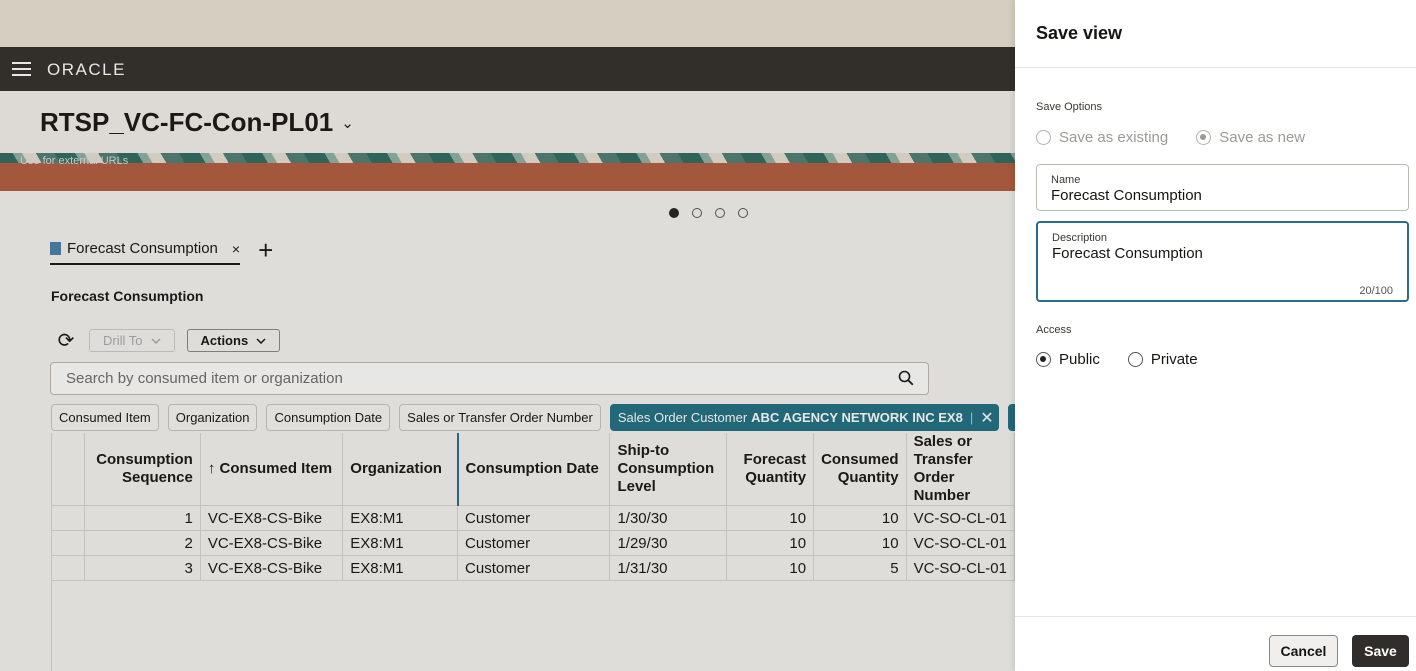 This screenshot has width=1416, height=671. Describe the element at coordinates (1127, 253) in the screenshot. I see `description-value: Forecast Consumption` at that location.